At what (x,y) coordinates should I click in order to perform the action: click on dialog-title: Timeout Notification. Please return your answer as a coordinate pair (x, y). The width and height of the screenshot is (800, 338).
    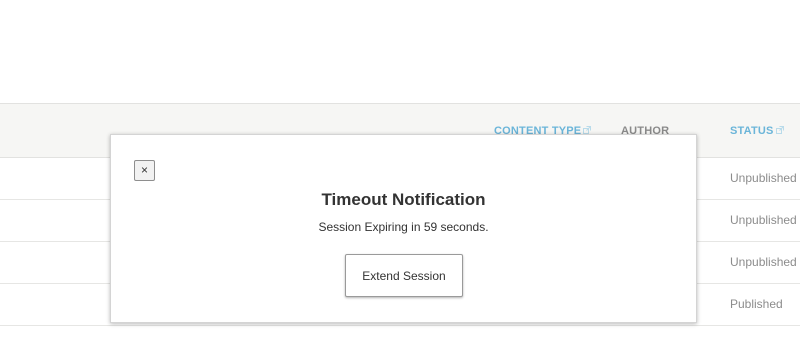
    Looking at the image, I should click on (403, 199).